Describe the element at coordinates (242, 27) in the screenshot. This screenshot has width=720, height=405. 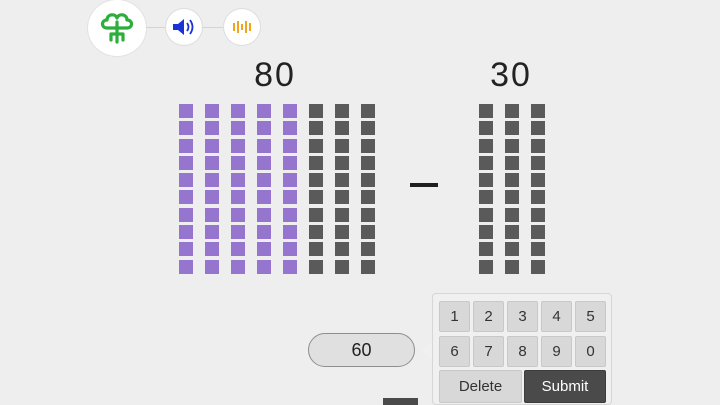
I see `audio-wave-button` at that location.